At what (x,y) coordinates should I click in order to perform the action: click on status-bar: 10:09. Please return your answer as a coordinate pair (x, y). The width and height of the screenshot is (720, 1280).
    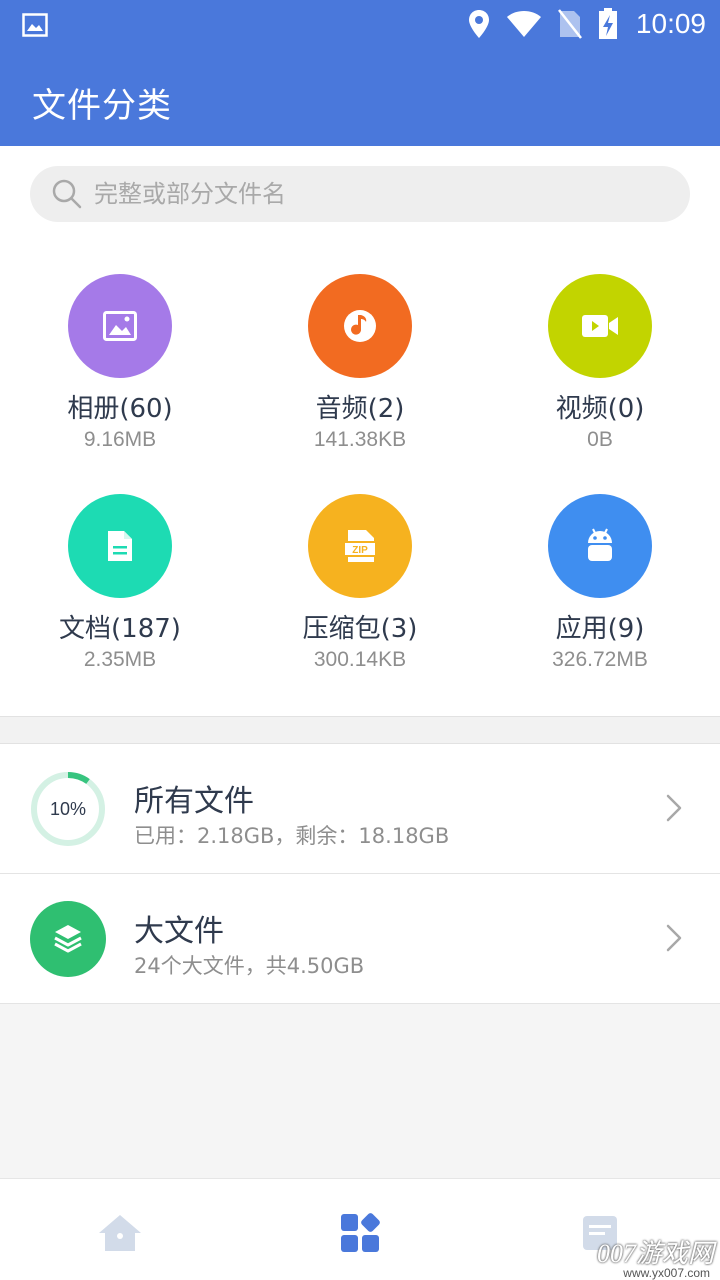
    Looking at the image, I should click on (360, 26).